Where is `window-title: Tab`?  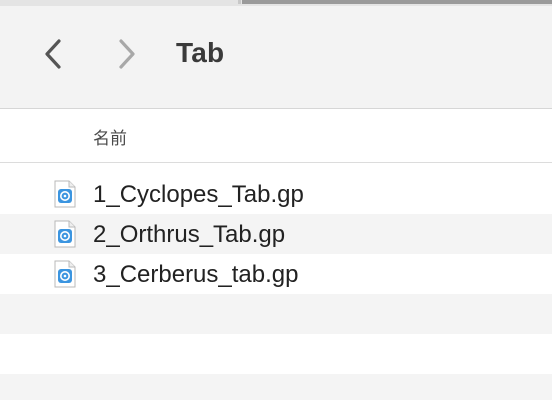
window-title: Tab is located at coordinates (200, 52).